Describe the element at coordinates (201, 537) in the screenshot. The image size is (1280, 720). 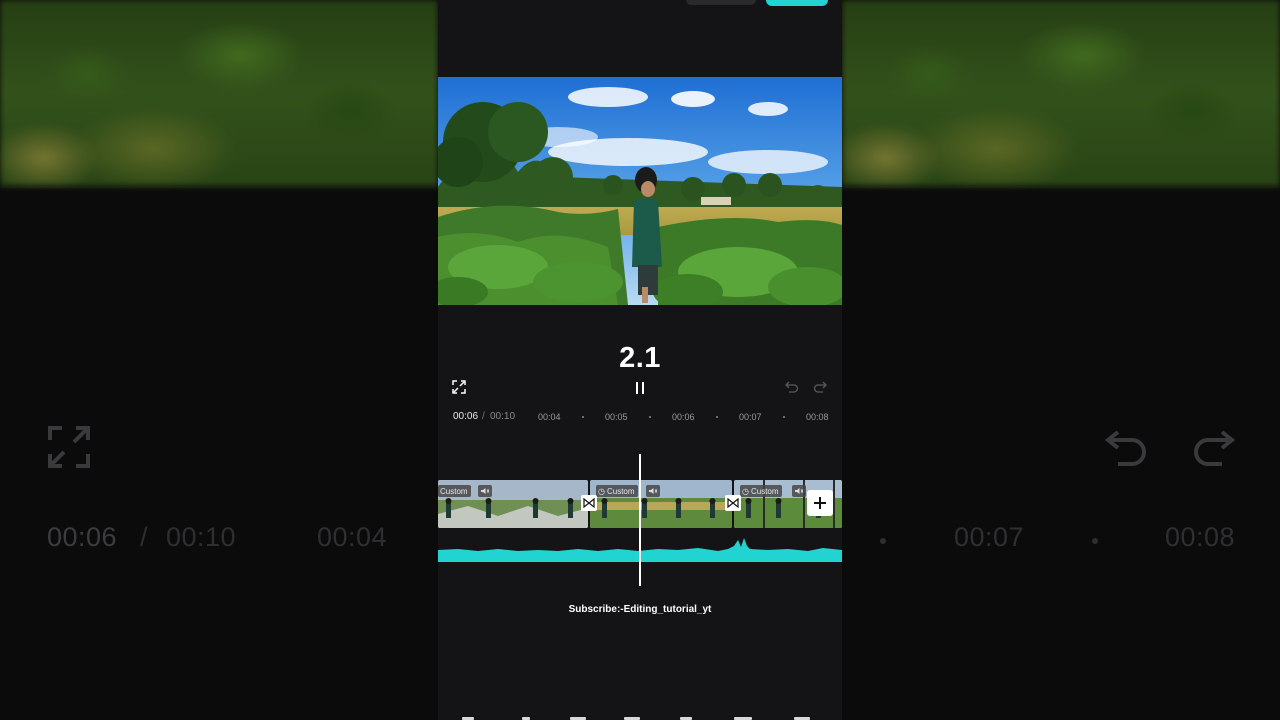
I see `ghost-total-time: 00:10` at that location.